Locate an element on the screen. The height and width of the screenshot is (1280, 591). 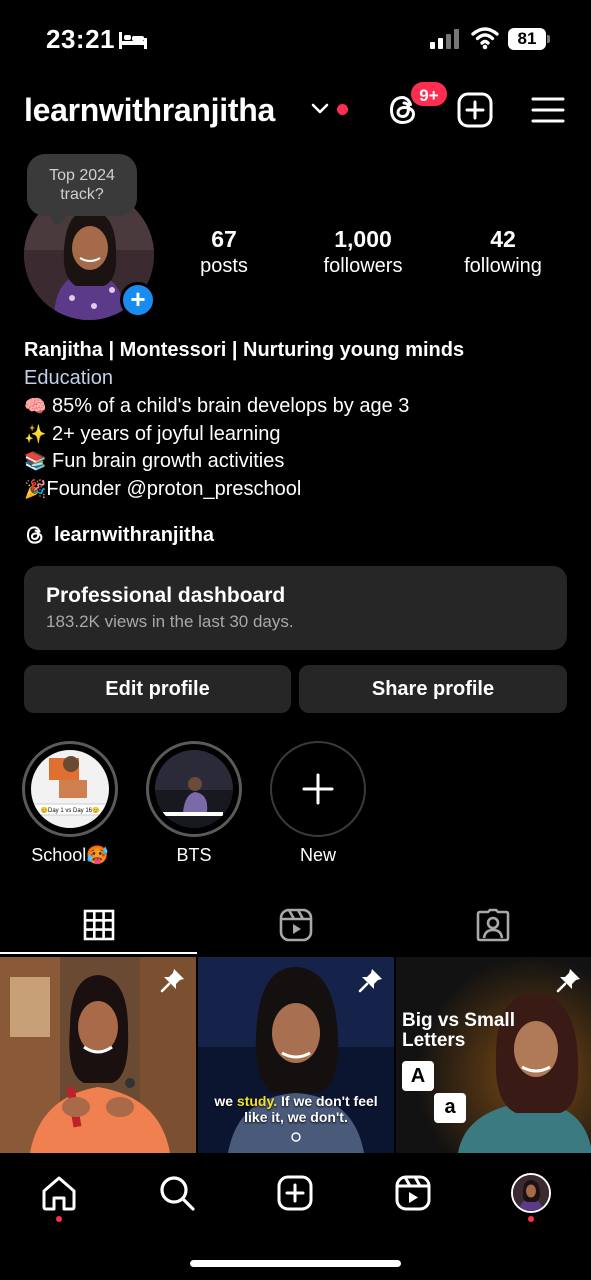
tab-posts is located at coordinates (98, 925).